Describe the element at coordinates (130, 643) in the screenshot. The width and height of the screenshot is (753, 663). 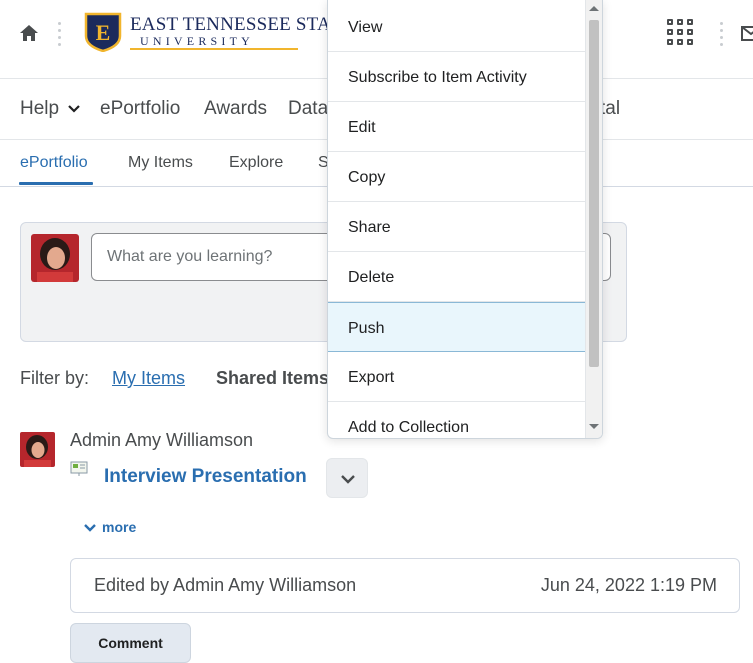
I see `comment-button: Comment` at that location.